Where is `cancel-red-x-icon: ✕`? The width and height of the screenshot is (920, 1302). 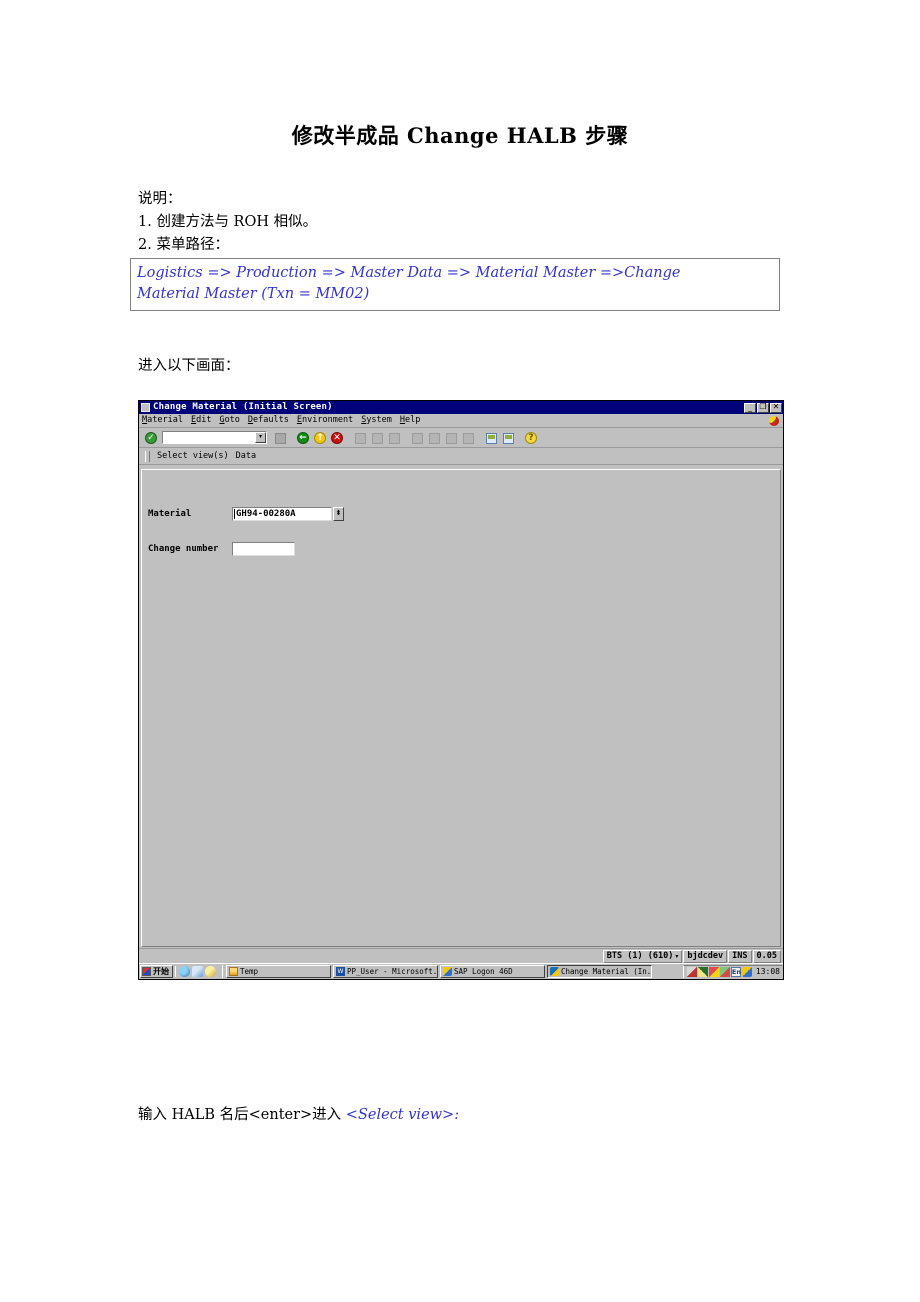 cancel-red-x-icon: ✕ is located at coordinates (337, 438).